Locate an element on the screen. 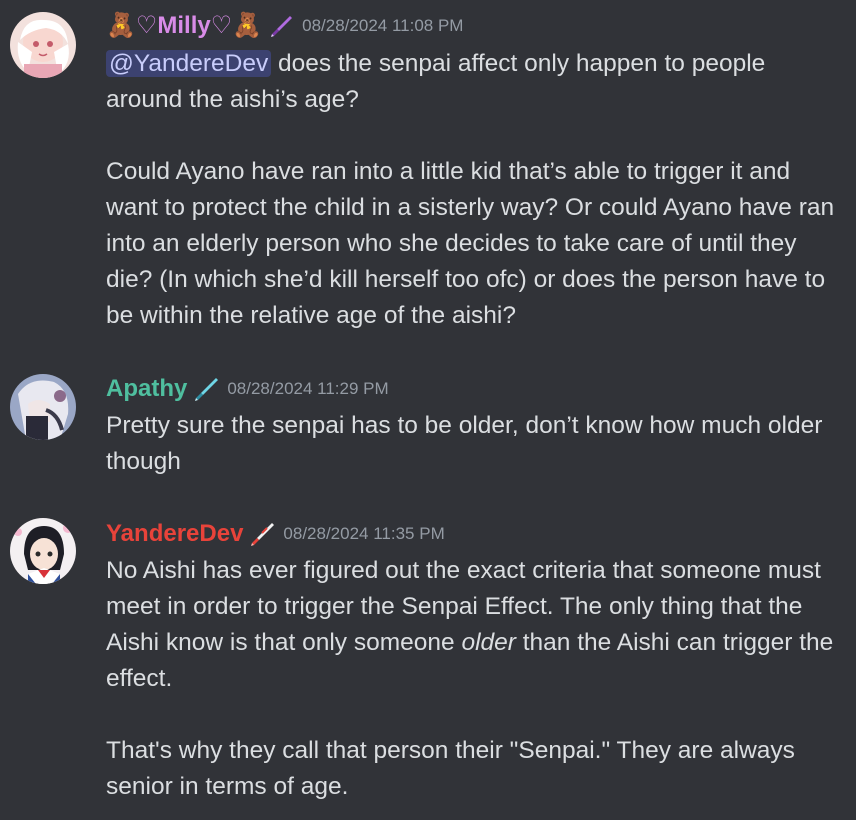  timestamp: 08/28/2024 11:08 PM is located at coordinates (382, 26).